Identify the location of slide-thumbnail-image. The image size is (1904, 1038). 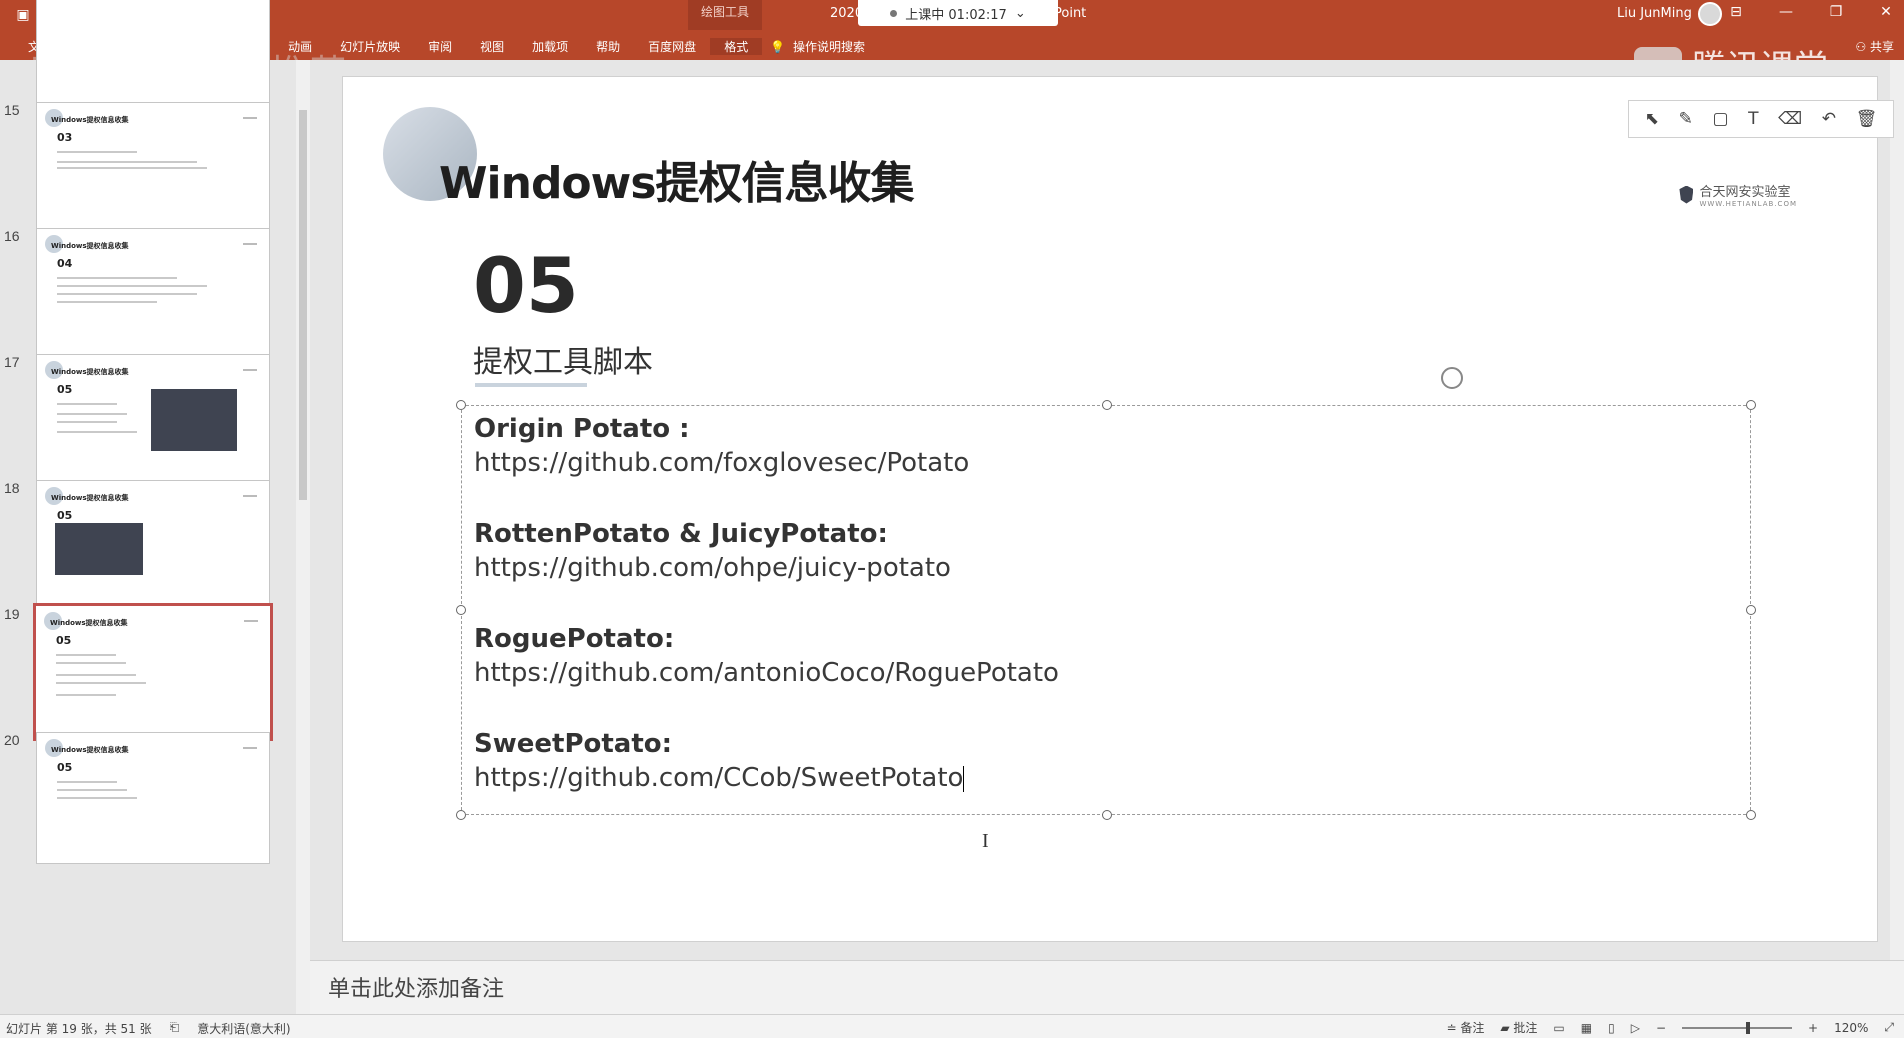
(153, 55).